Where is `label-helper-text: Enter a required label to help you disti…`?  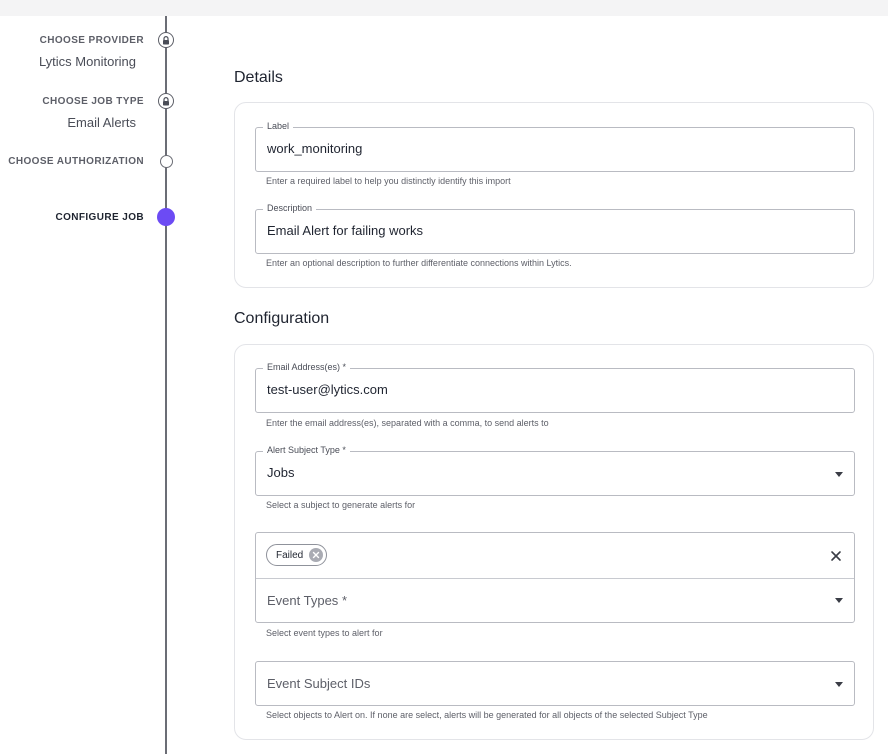 label-helper-text: Enter a required label to help you disti… is located at coordinates (388, 181).